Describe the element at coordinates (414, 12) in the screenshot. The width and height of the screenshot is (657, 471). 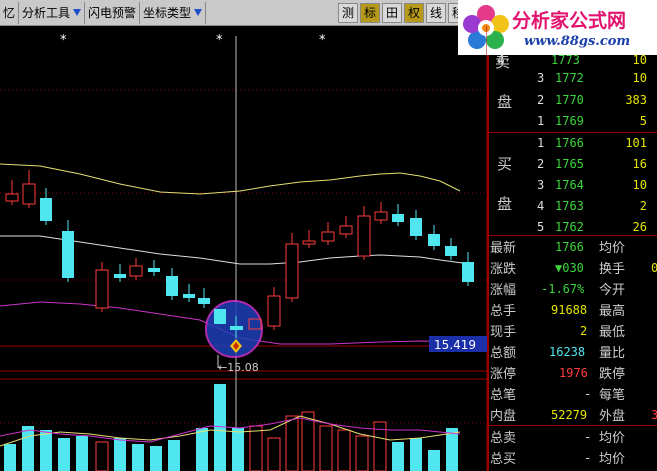
I see `rights-button: 权` at that location.